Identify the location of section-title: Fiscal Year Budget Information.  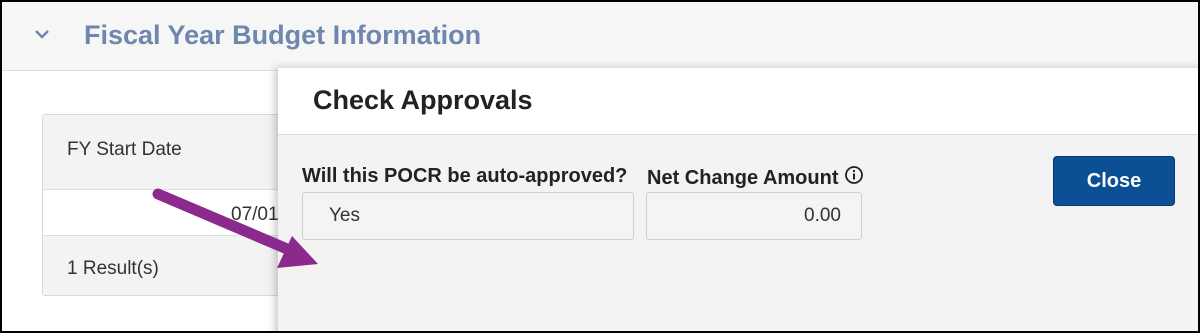
(283, 35).